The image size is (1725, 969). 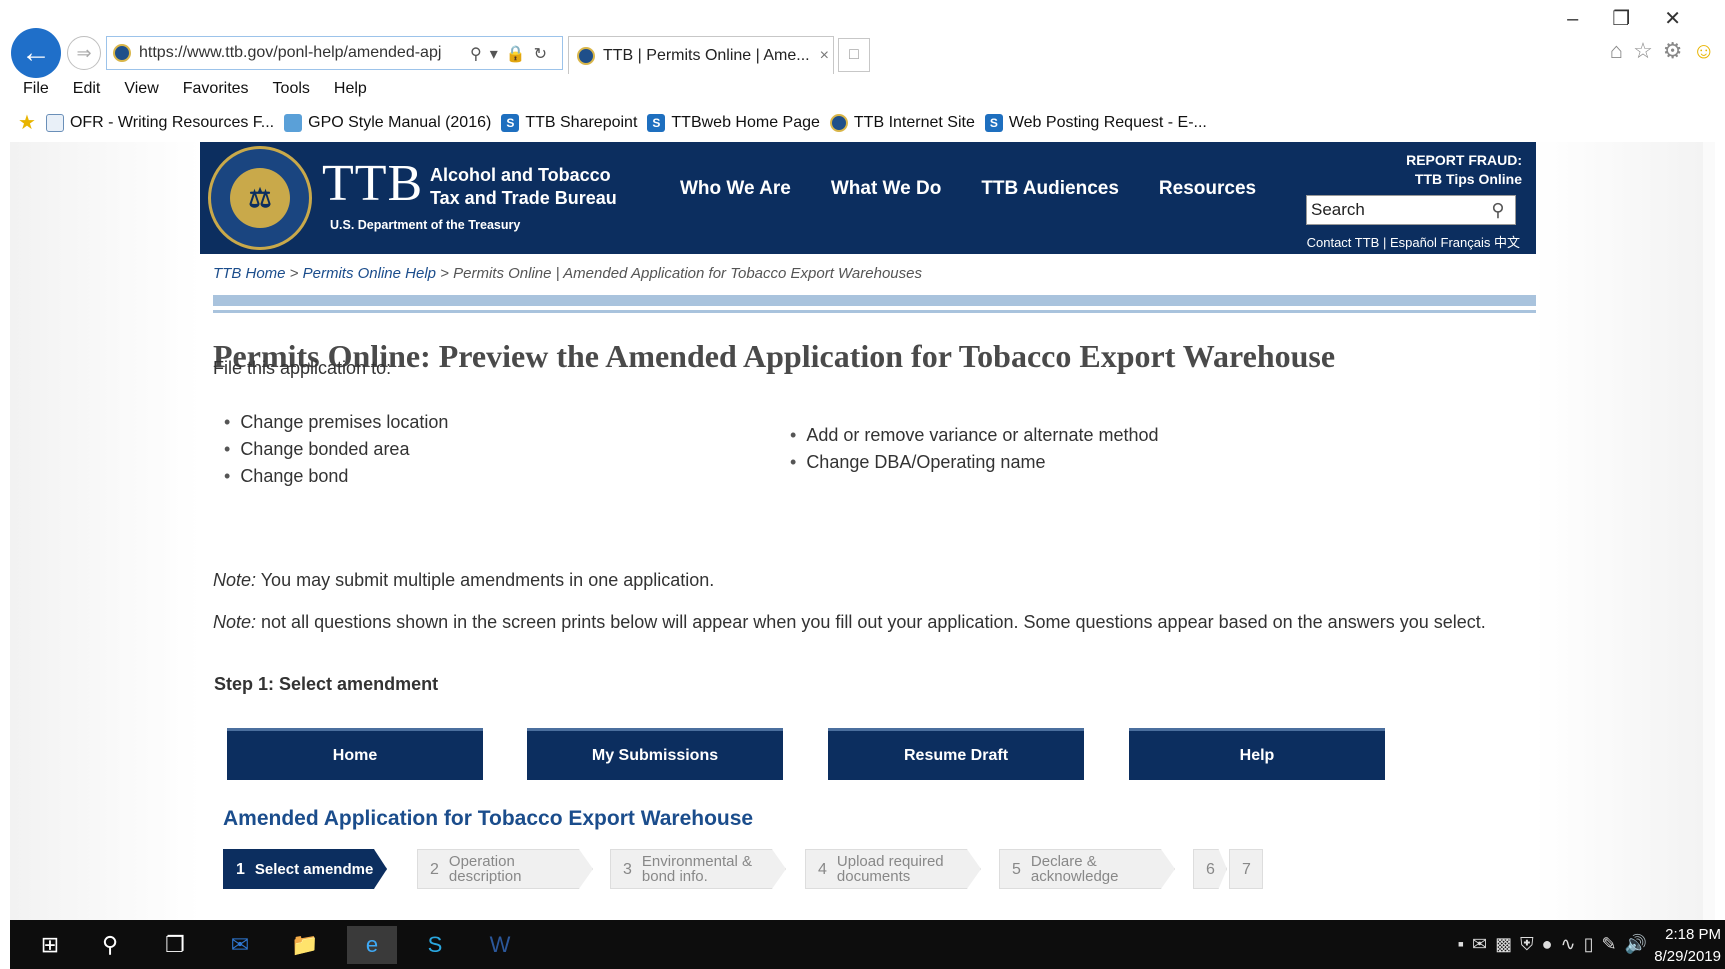 What do you see at coordinates (1531, 944) in the screenshot?
I see `security-shield-icon: ⛨` at bounding box center [1531, 944].